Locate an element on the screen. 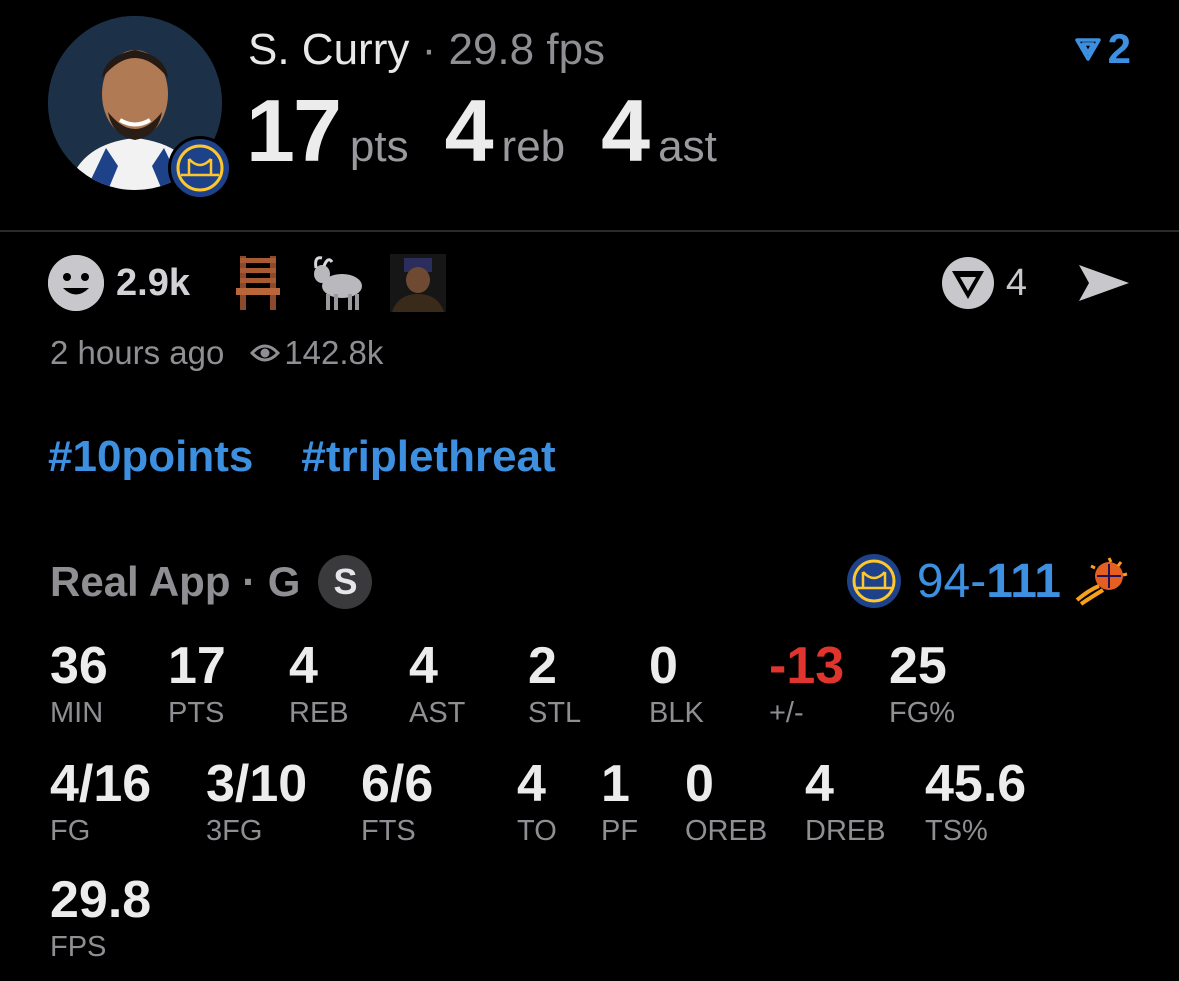 The image size is (1179, 981). stat-label: OREB is located at coordinates (726, 831).